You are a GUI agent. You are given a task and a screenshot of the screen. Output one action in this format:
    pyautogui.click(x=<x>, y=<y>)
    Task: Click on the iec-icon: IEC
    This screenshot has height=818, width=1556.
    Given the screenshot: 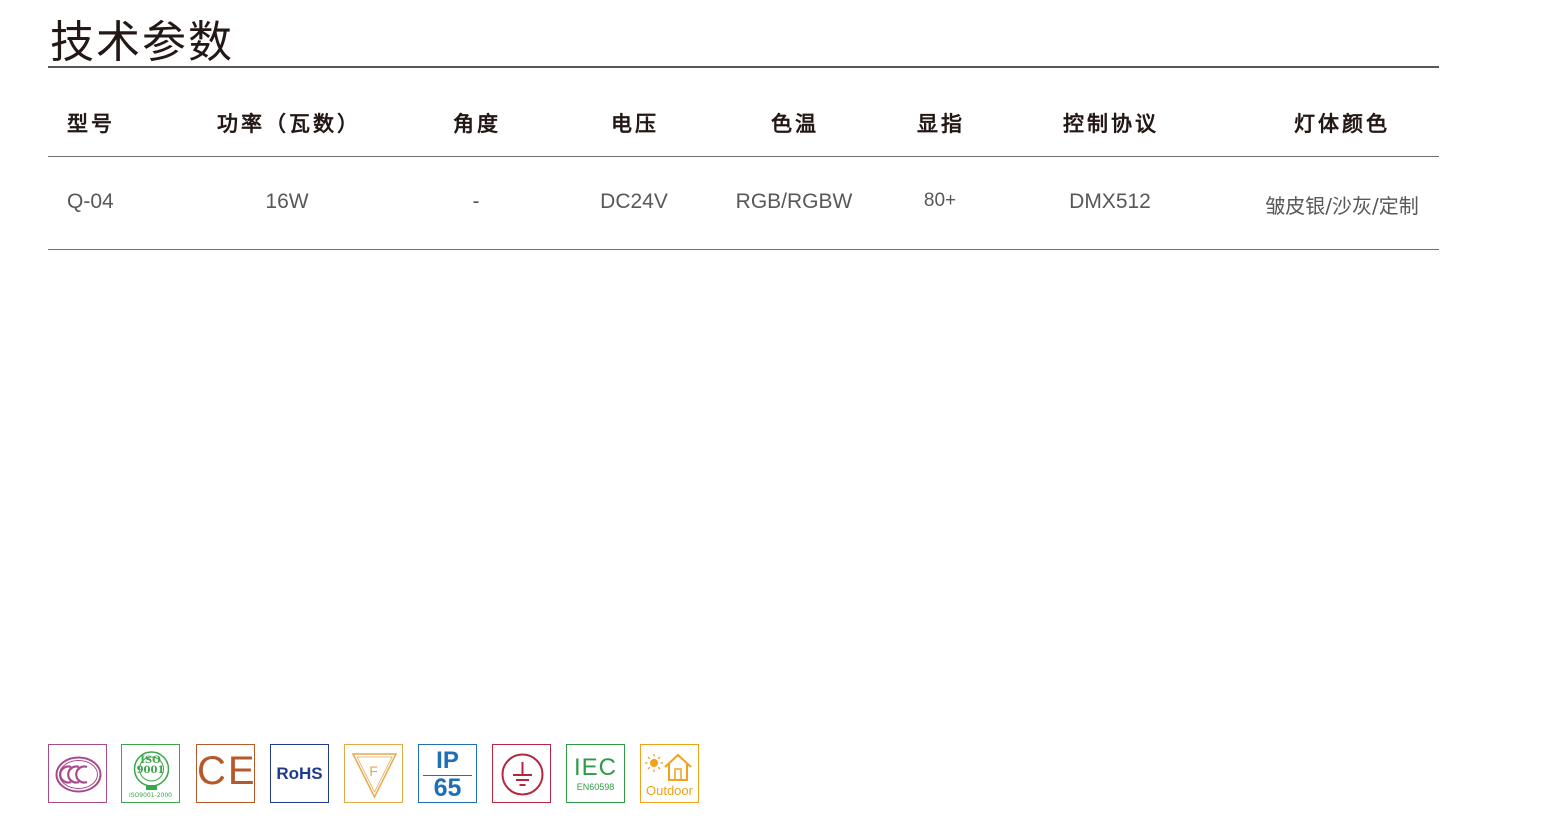 What is the action you would take?
    pyautogui.click(x=595, y=767)
    